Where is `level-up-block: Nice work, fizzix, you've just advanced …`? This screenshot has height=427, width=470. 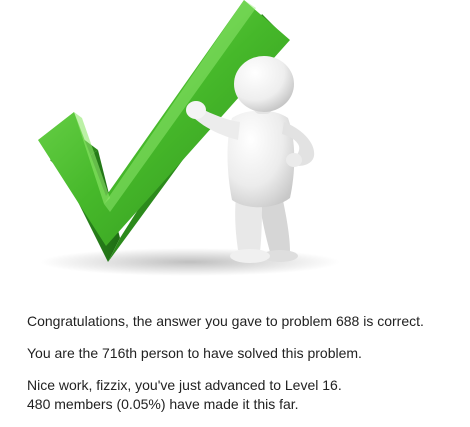
level-up-block: Nice work, fizzix, you've just advanced … is located at coordinates (245, 395).